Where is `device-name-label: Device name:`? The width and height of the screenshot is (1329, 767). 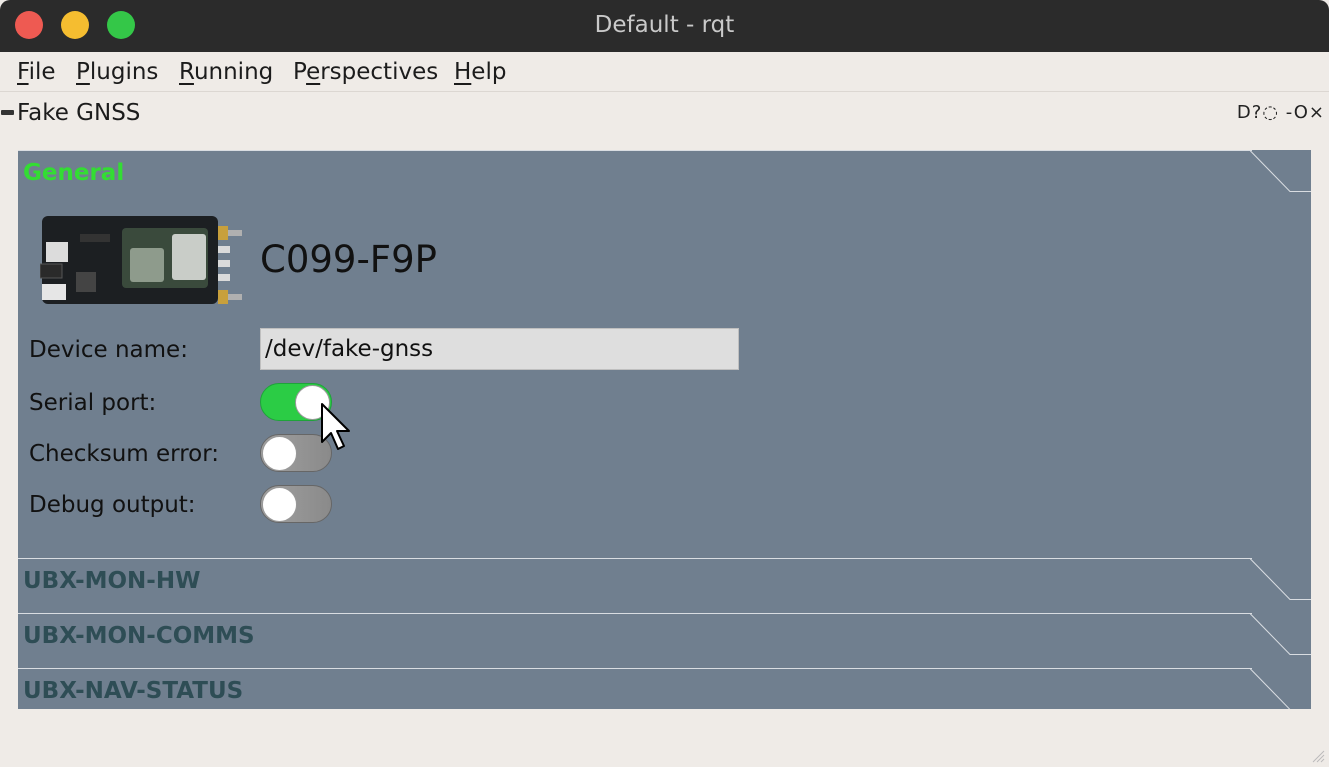
device-name-label: Device name: is located at coordinates (108, 350).